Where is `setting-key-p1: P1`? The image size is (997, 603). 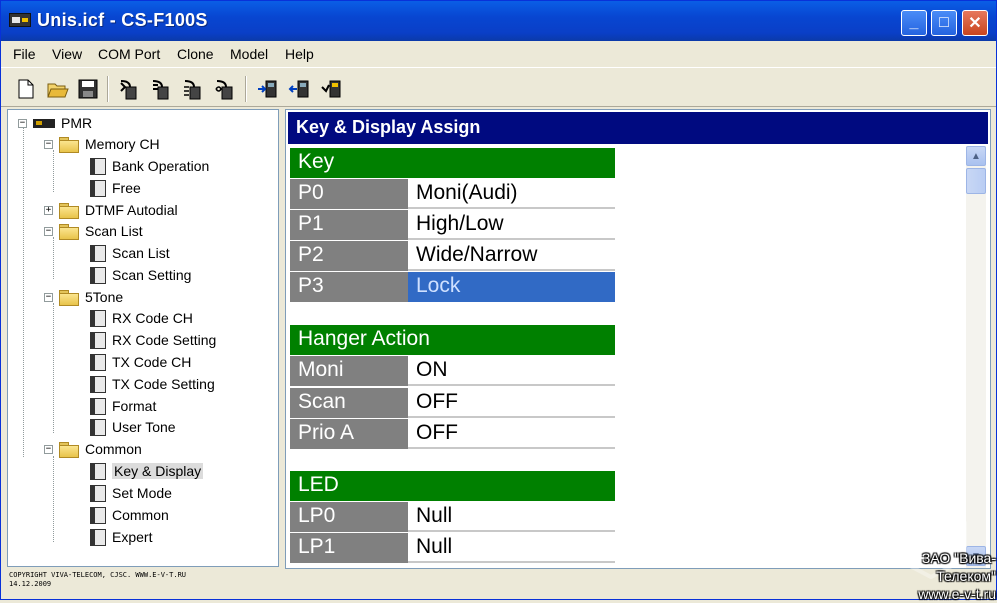
setting-key-p1: P1 is located at coordinates (349, 225).